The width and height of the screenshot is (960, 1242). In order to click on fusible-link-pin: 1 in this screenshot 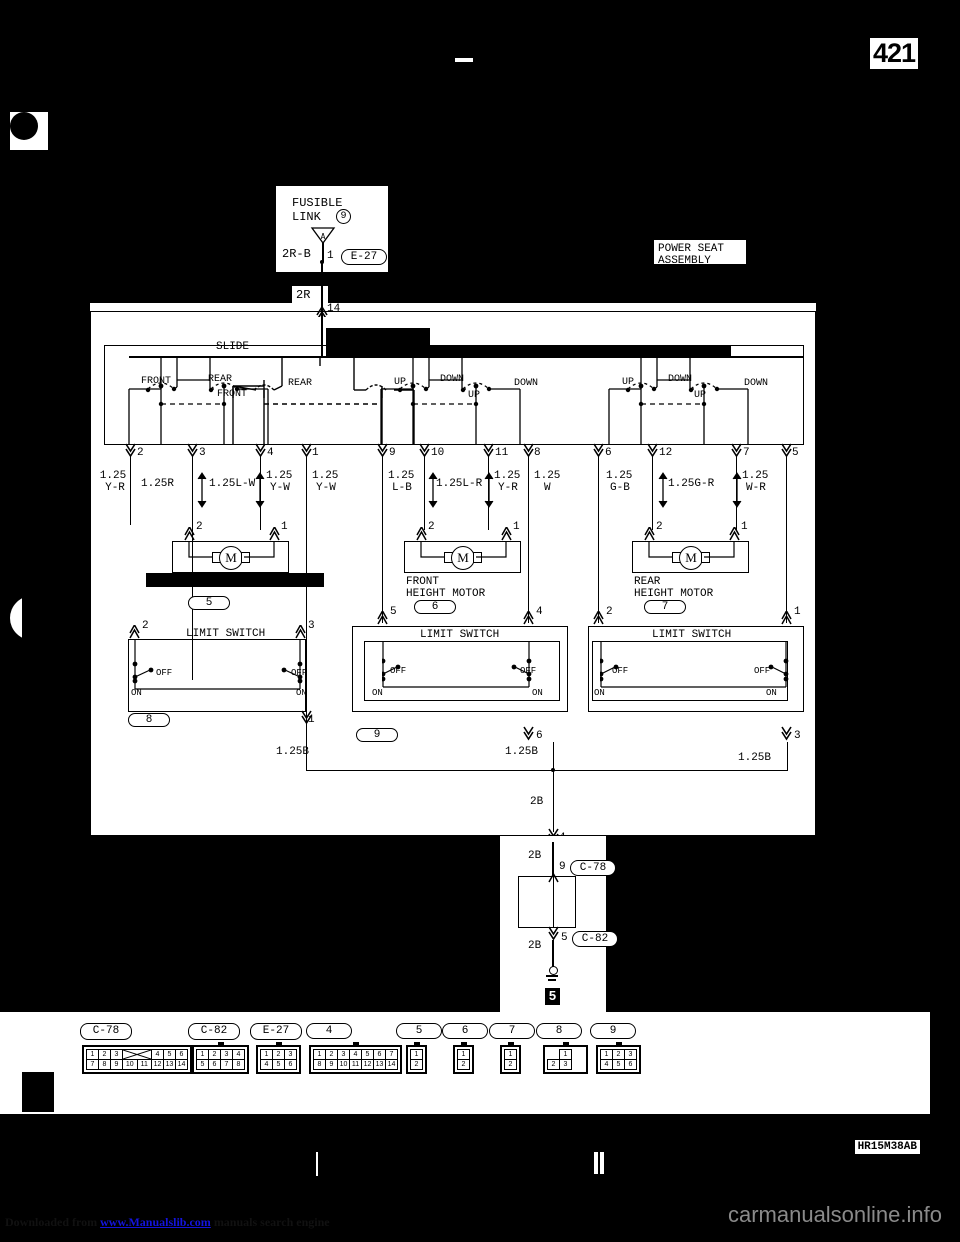, I will do `click(330, 256)`.